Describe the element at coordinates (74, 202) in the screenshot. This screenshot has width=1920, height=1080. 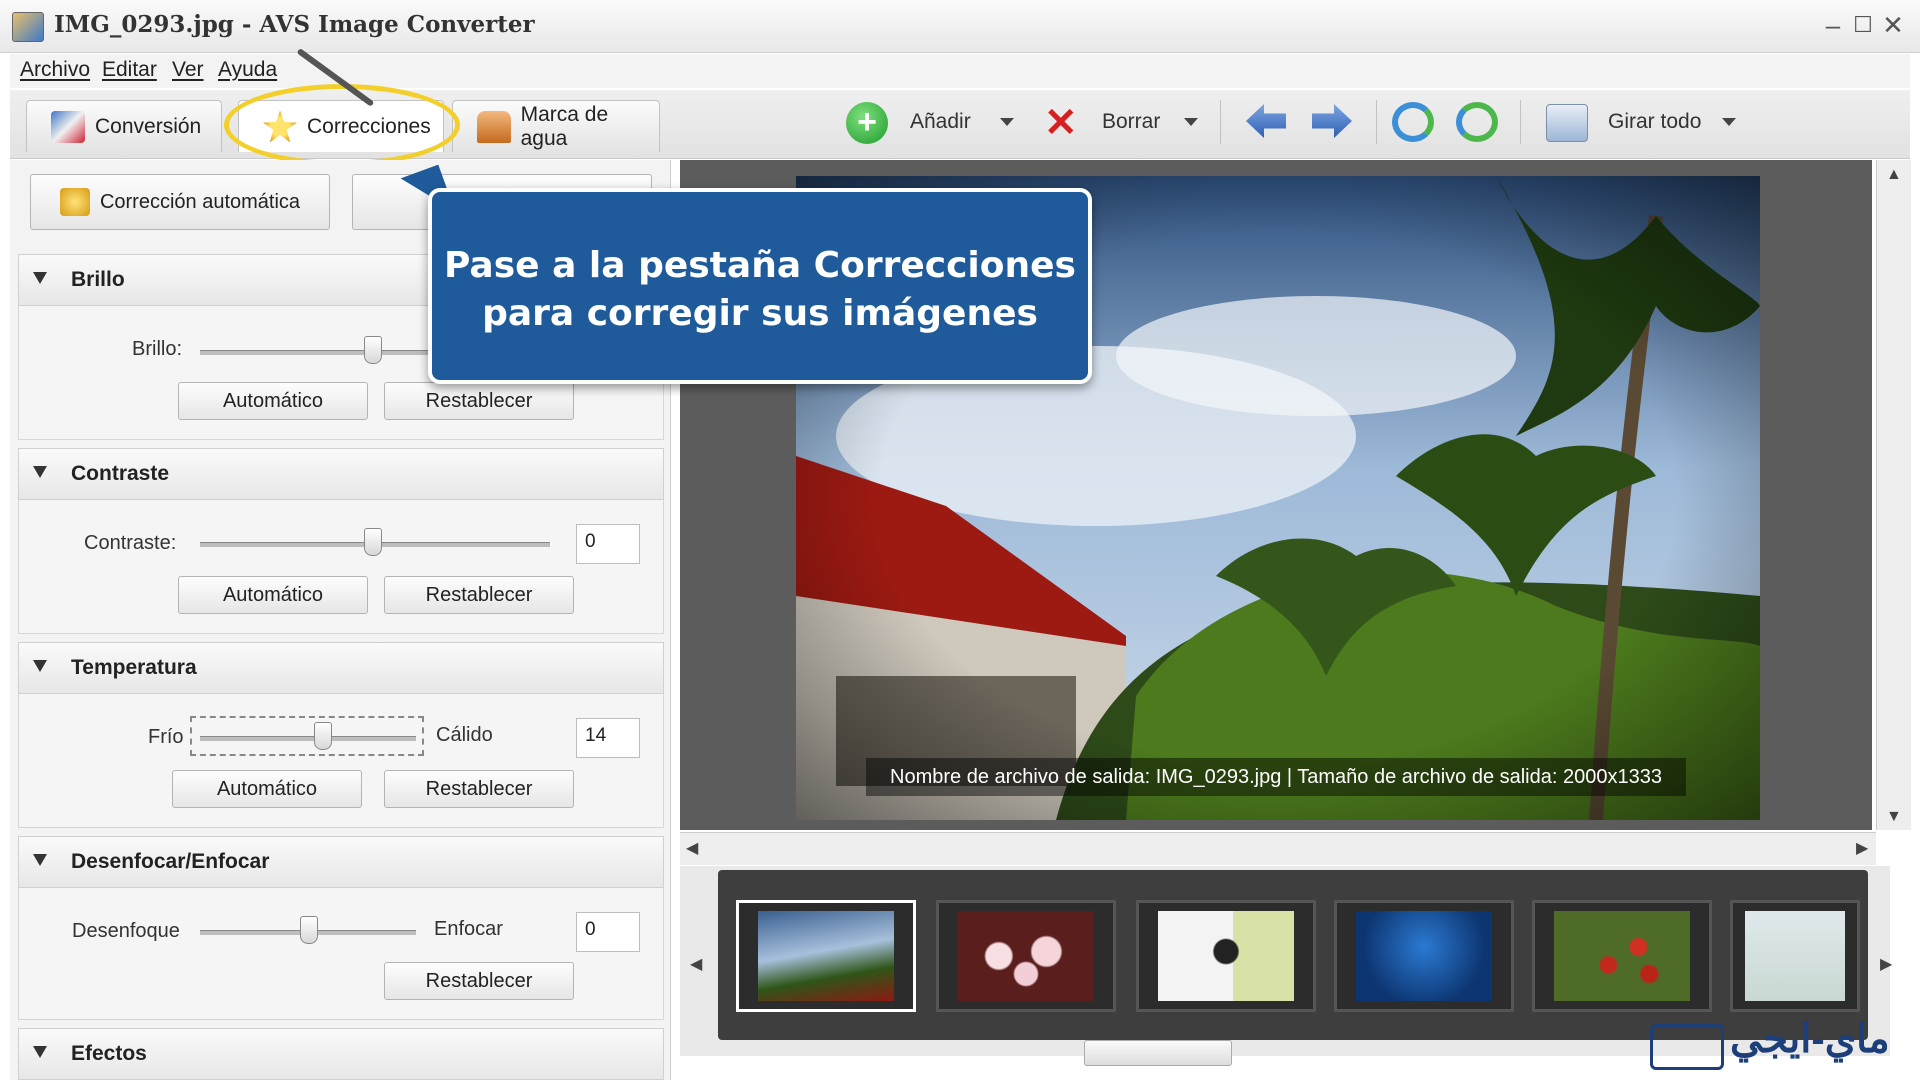
I see `magic-wand-icon` at that location.